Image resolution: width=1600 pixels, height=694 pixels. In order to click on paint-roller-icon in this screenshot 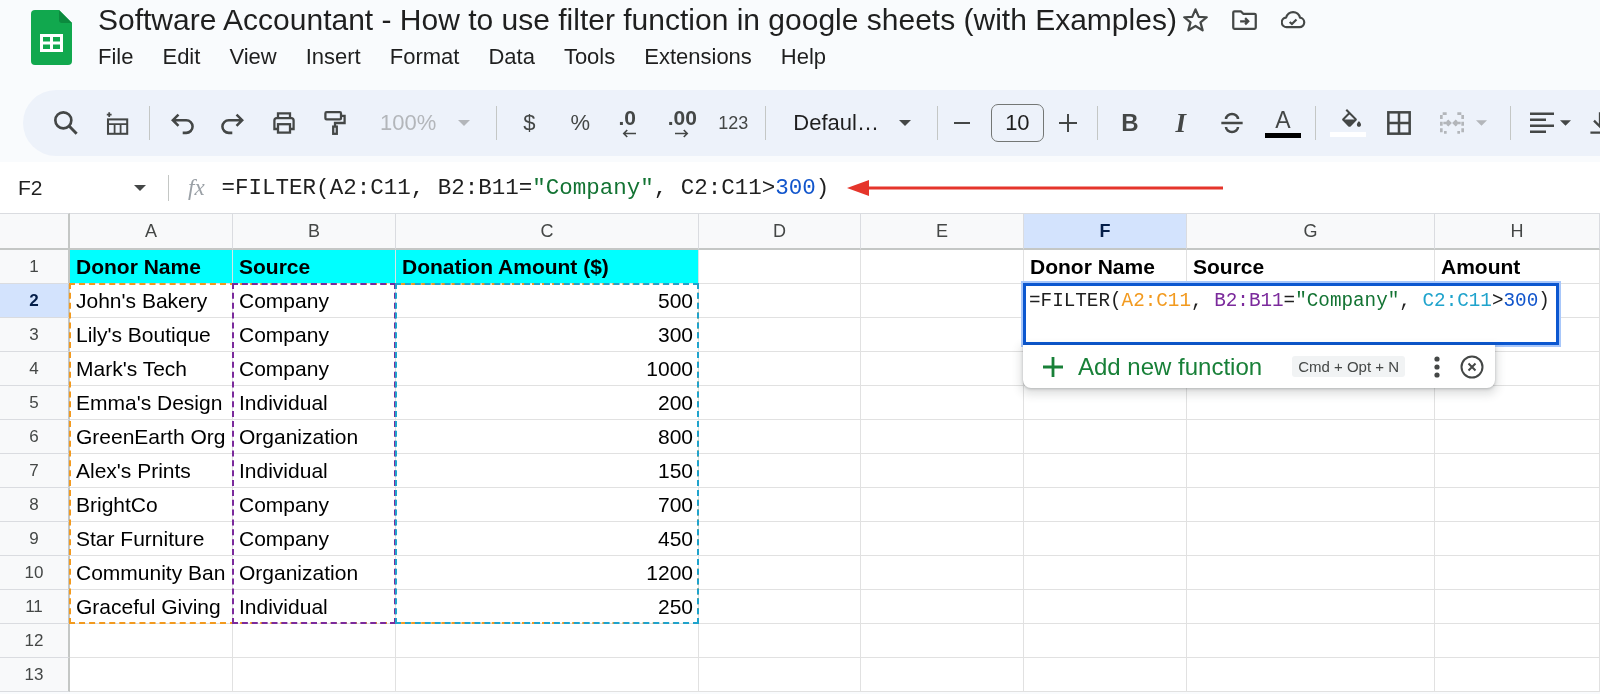, I will do `click(335, 123)`.